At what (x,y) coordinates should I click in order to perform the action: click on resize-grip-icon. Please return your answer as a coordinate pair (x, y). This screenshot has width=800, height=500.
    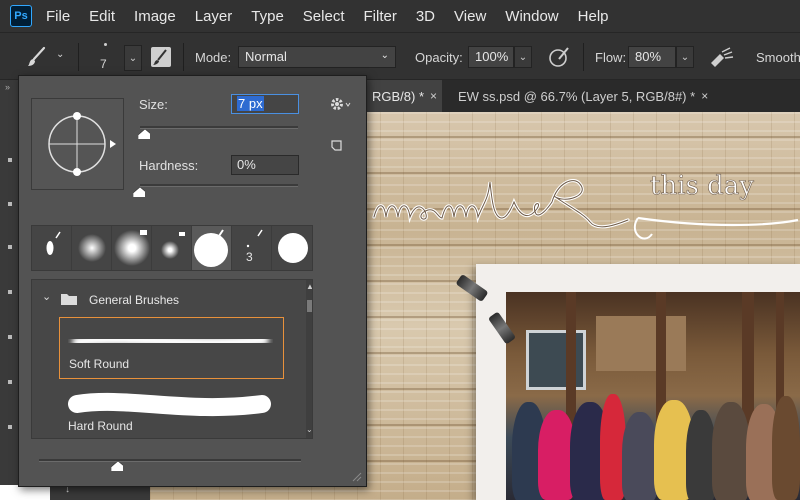
    Looking at the image, I should click on (356, 476).